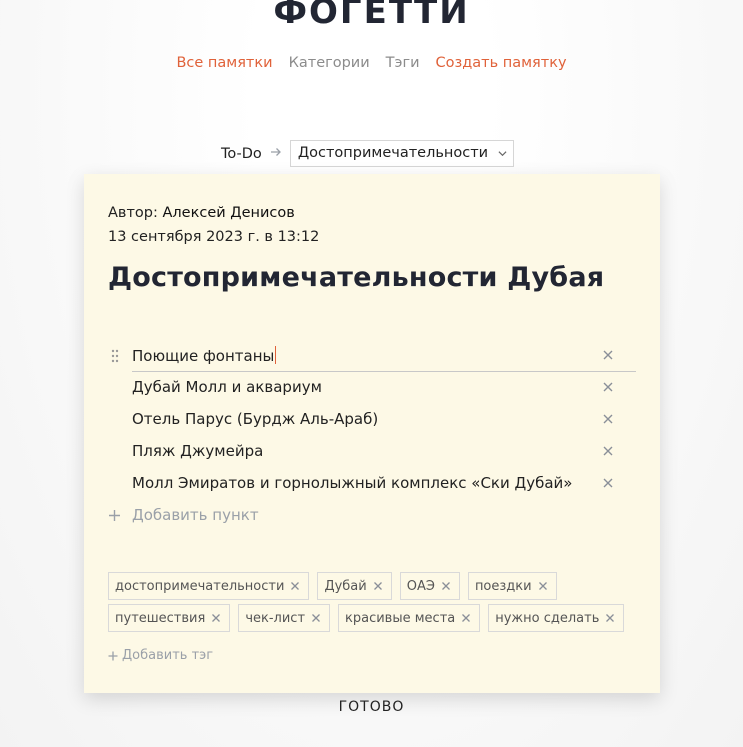 This screenshot has height=747, width=743. I want to click on author-label: Автор:, so click(133, 213).